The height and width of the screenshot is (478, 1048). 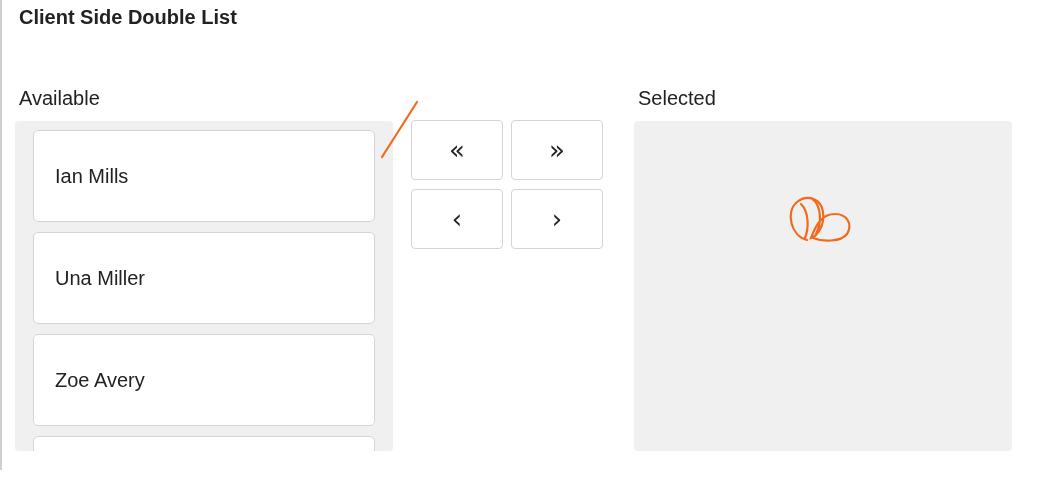 What do you see at coordinates (557, 219) in the screenshot?
I see `move-button: ›` at bounding box center [557, 219].